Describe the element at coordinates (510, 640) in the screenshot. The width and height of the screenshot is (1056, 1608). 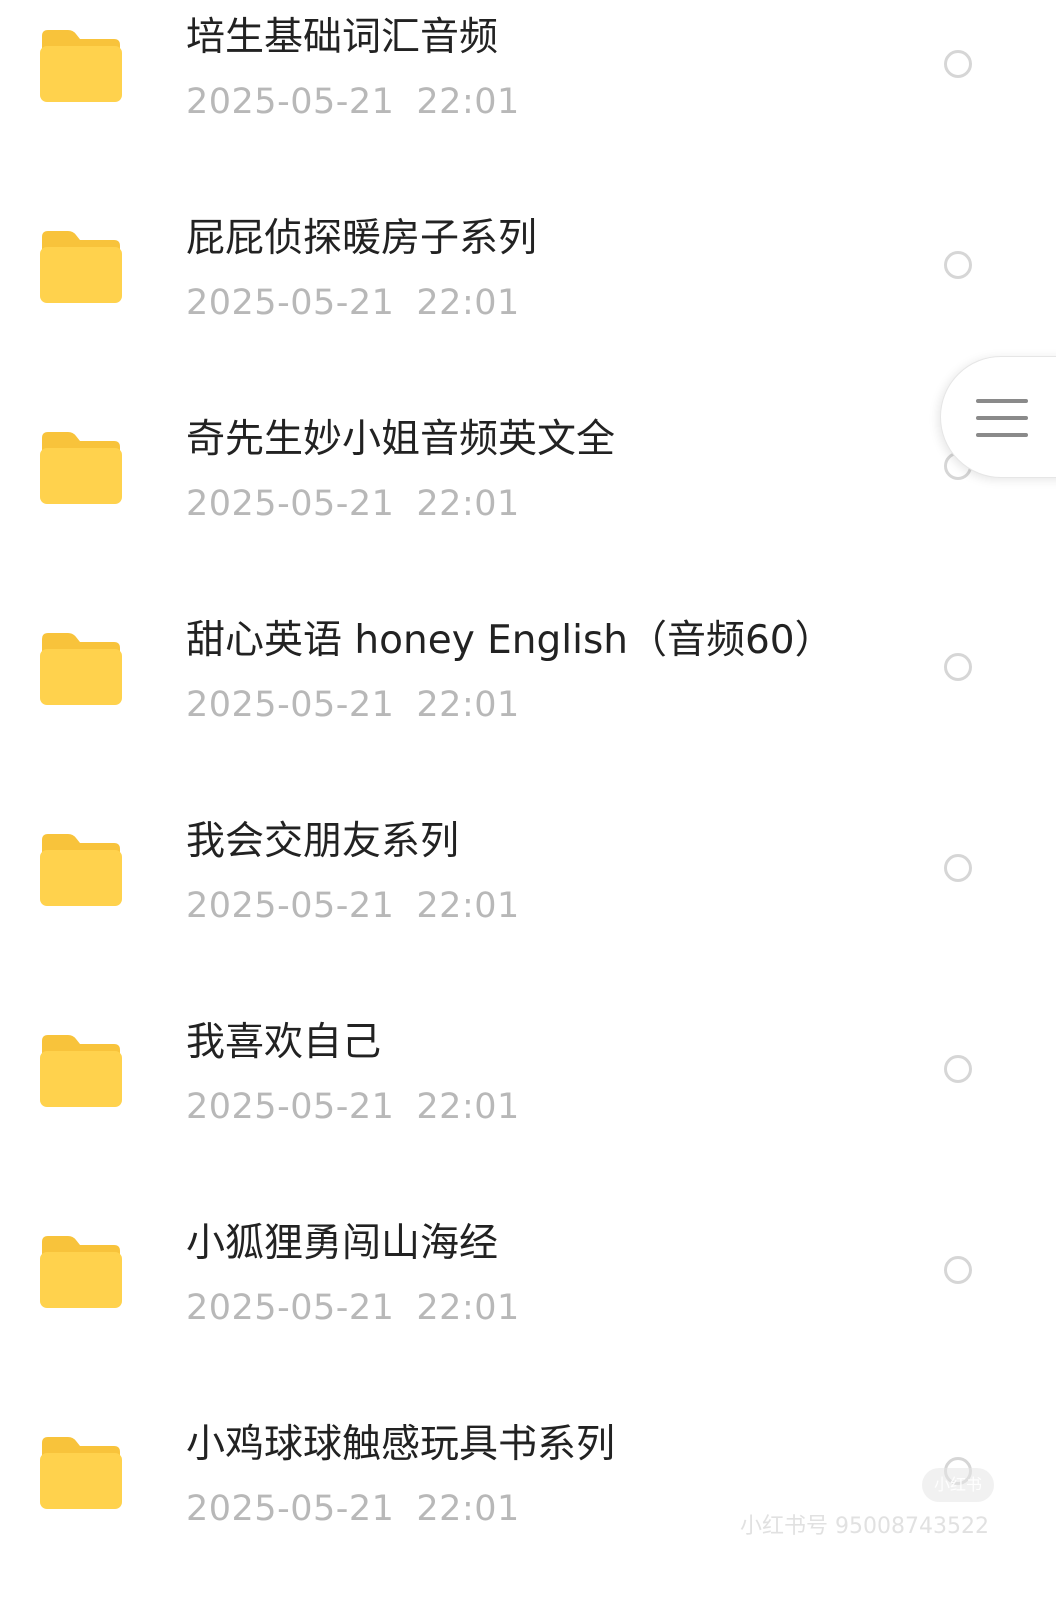
I see `folder-name: 甜心英语 honey English（音频60）` at that location.